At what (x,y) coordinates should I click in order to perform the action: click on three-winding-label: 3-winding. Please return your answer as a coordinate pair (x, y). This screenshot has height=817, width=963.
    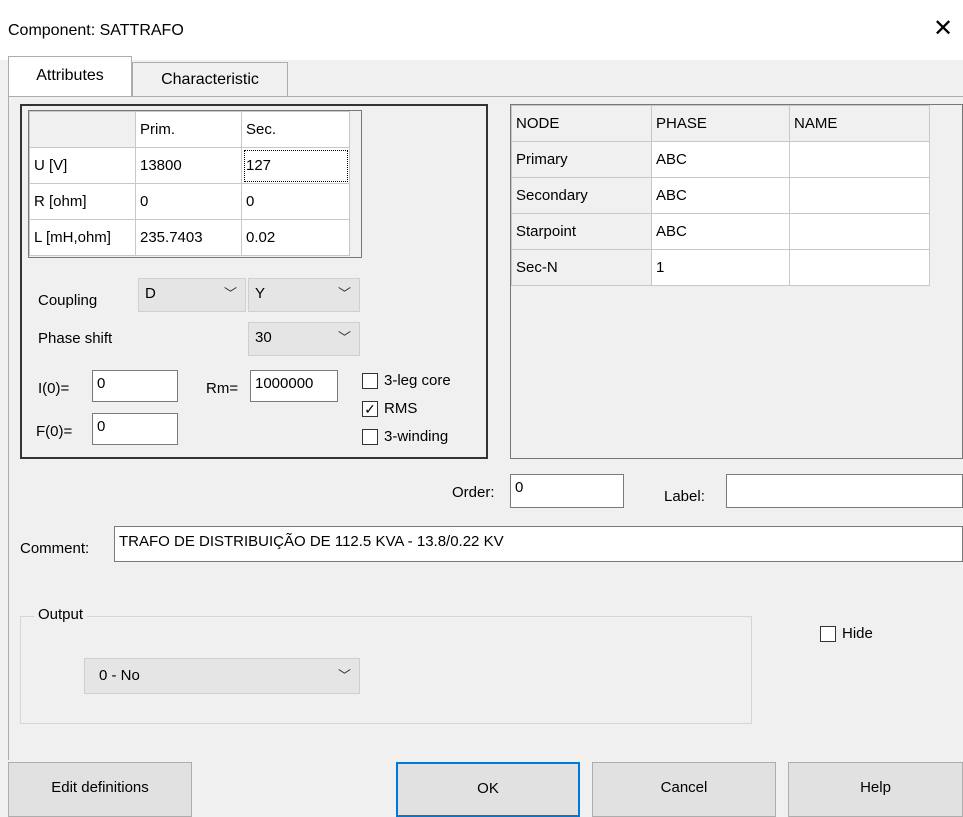
    Looking at the image, I should click on (416, 436).